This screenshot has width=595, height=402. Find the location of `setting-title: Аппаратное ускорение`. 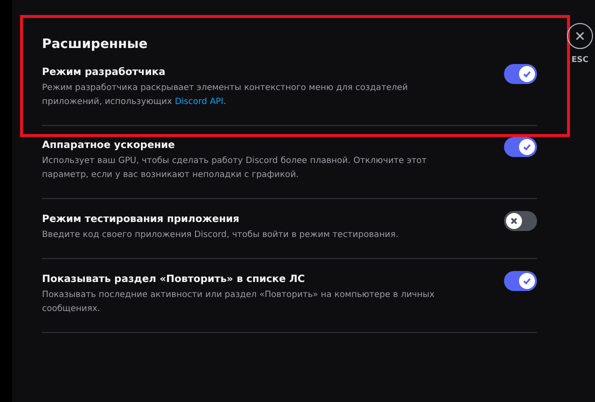

setting-title: Аппаратное ускорение is located at coordinates (109, 145).